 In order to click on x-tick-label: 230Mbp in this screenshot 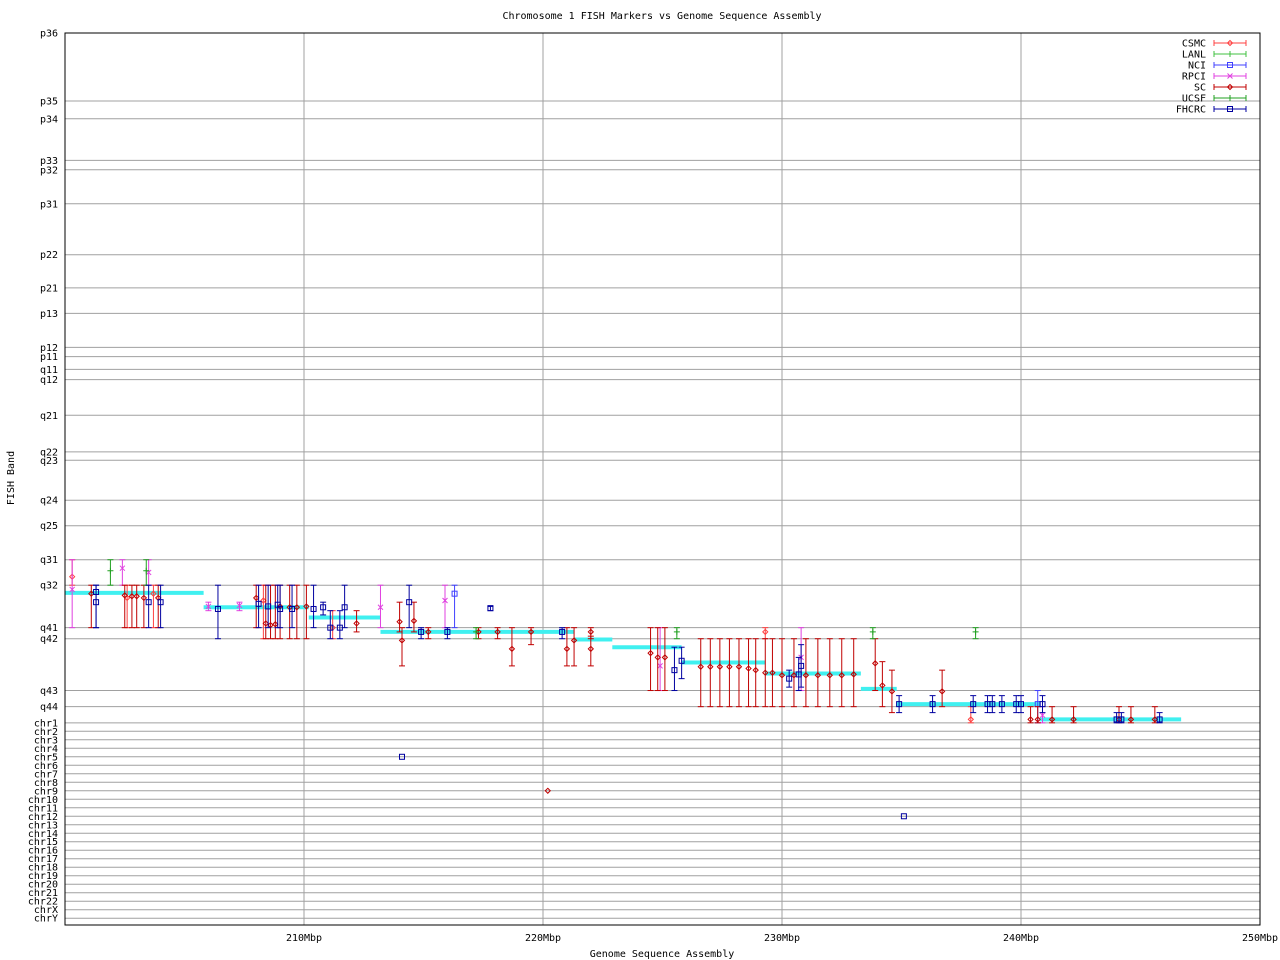, I will do `click(782, 938)`.